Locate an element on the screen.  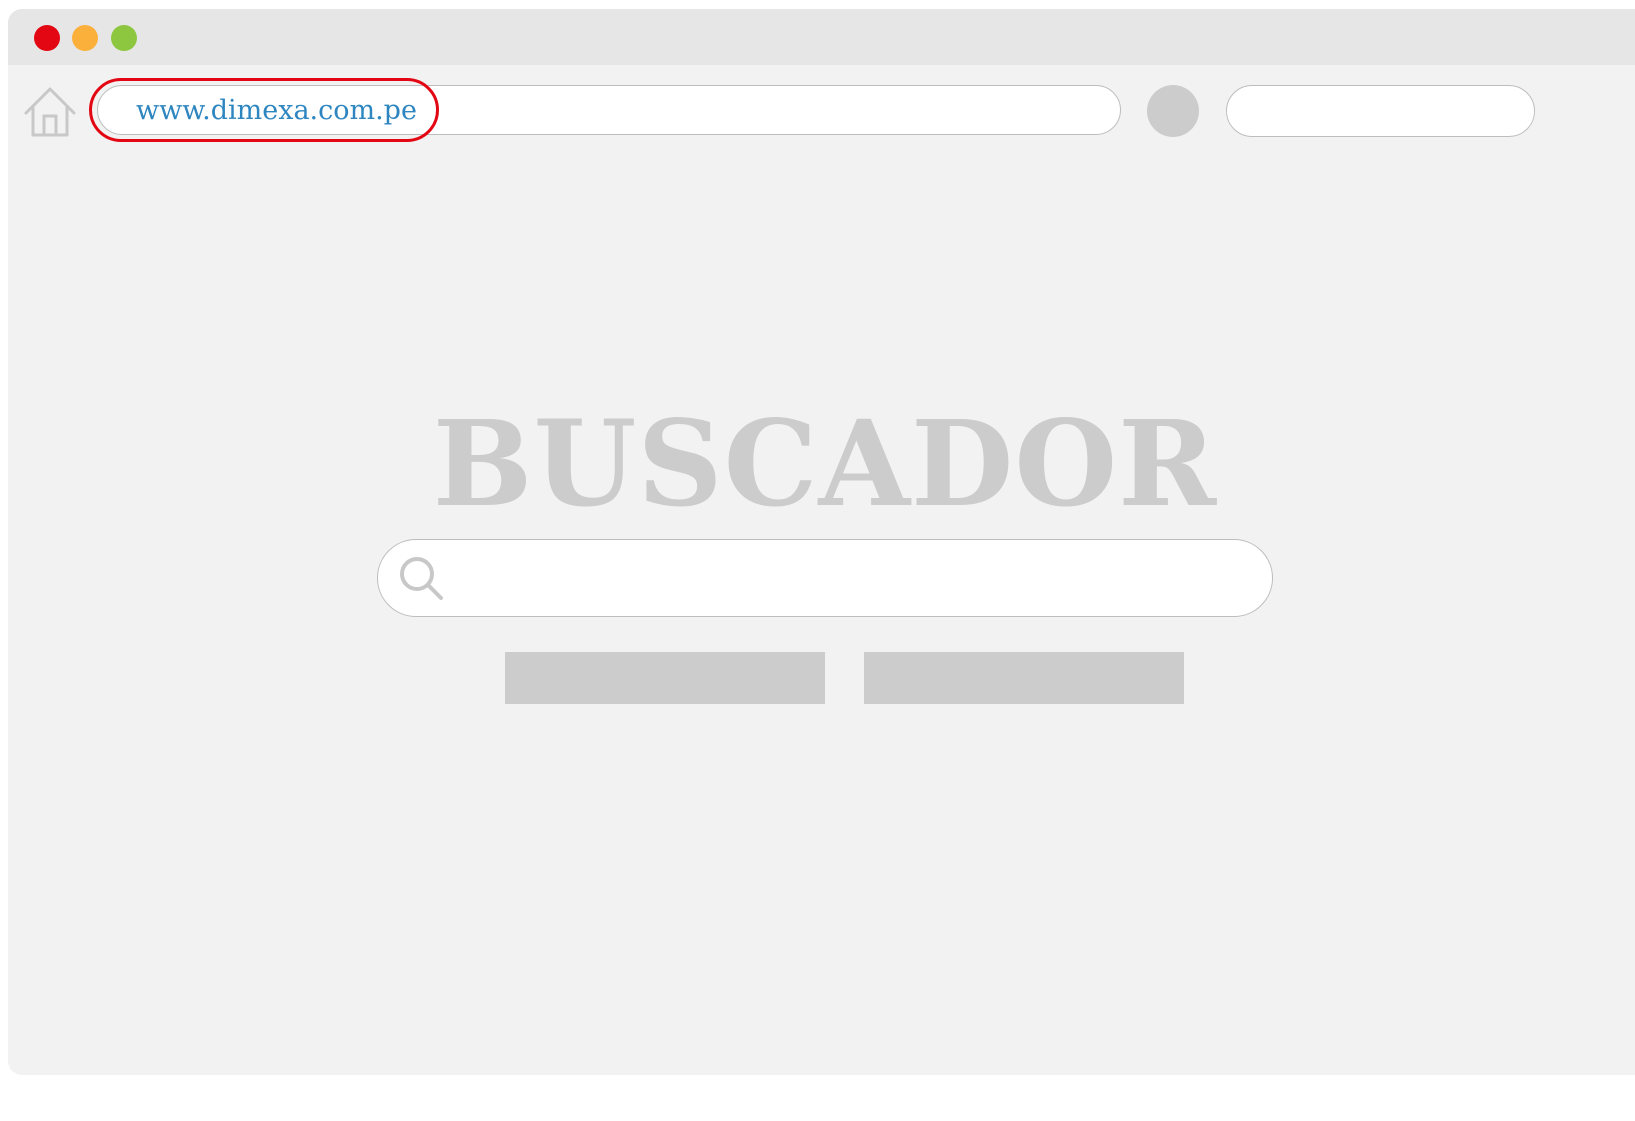
page-title: BUSCADOR is located at coordinates (825, 463).